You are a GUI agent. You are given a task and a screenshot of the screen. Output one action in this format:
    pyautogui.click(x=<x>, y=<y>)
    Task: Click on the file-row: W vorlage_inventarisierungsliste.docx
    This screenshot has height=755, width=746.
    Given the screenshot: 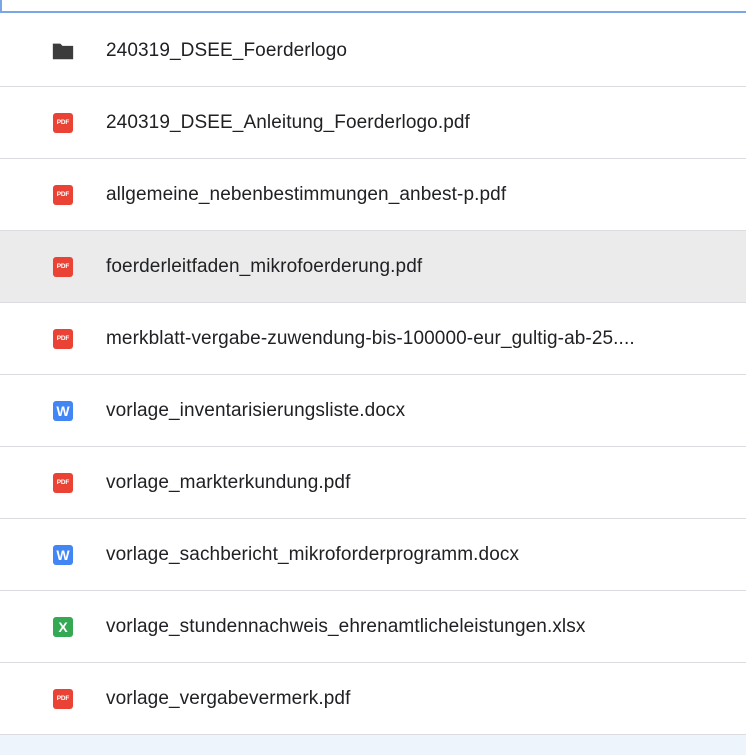 What is the action you would take?
    pyautogui.click(x=373, y=411)
    